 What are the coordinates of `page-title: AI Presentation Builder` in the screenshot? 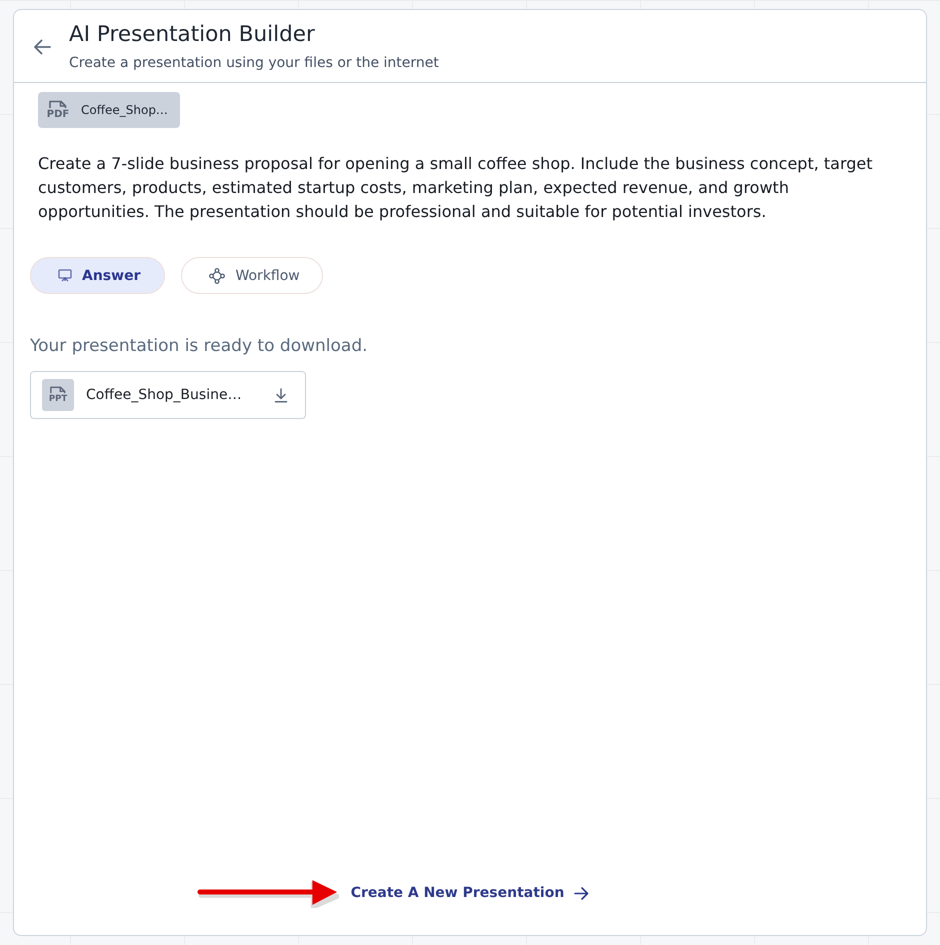 It's located at (192, 35).